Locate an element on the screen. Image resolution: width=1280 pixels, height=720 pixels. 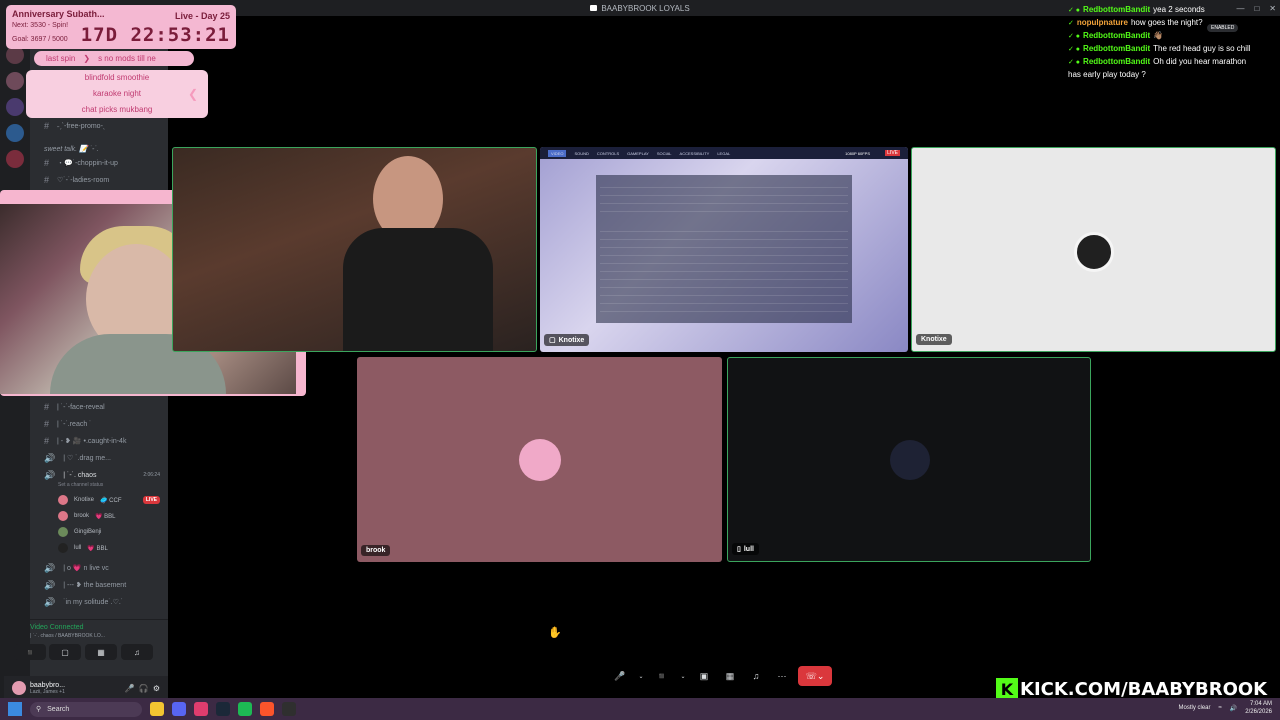
subathon-goal: Goal: 3697 / 5000 is located at coordinates (40, 39).